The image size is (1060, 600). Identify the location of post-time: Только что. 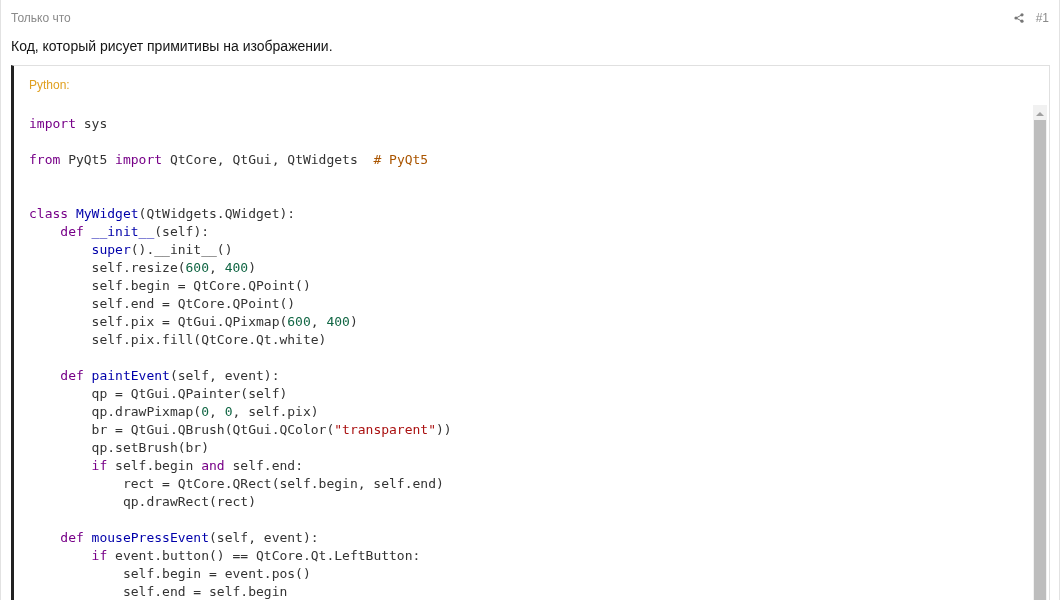
(41, 18).